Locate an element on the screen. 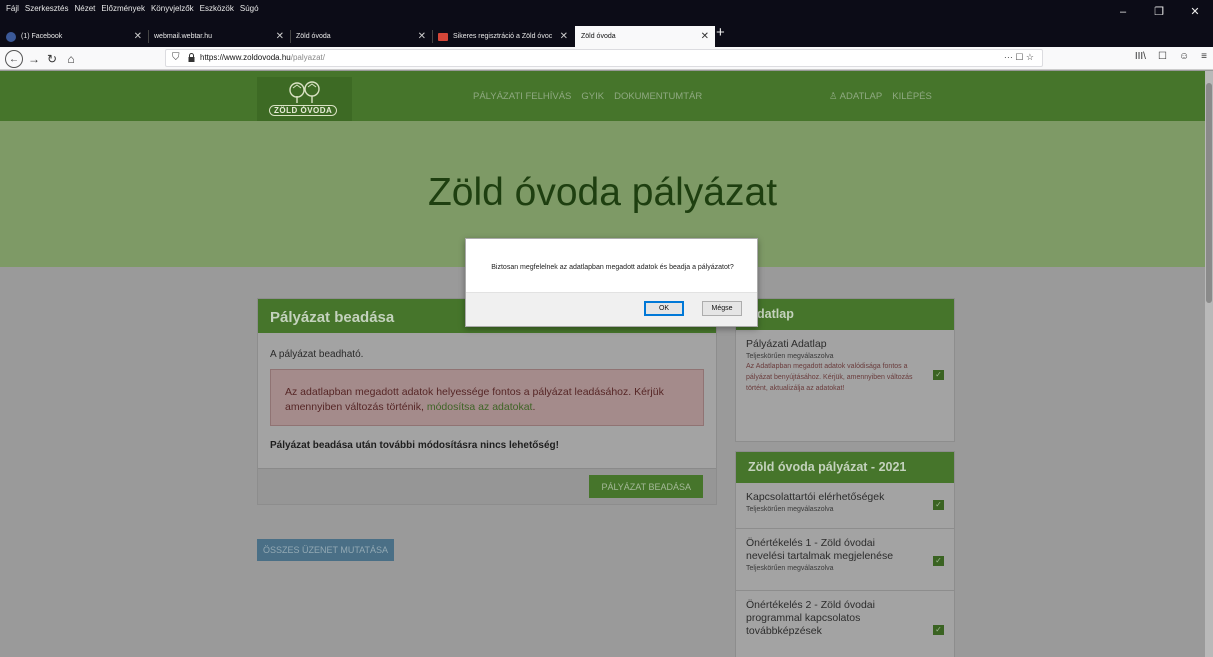 The width and height of the screenshot is (1213, 657). facebook-icon is located at coordinates (11, 36).